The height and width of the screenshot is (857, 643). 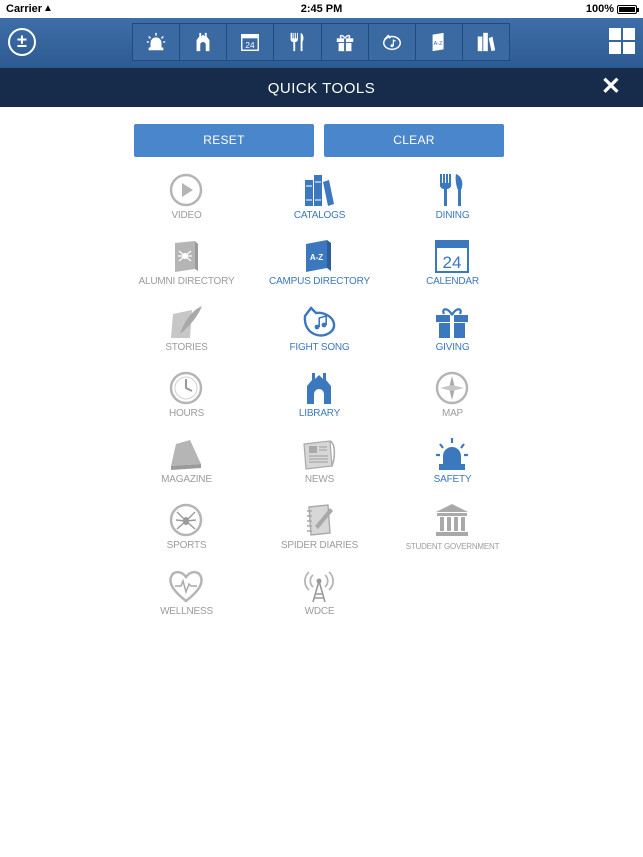 I want to click on tool-wdce: WDCE, so click(x=319, y=598).